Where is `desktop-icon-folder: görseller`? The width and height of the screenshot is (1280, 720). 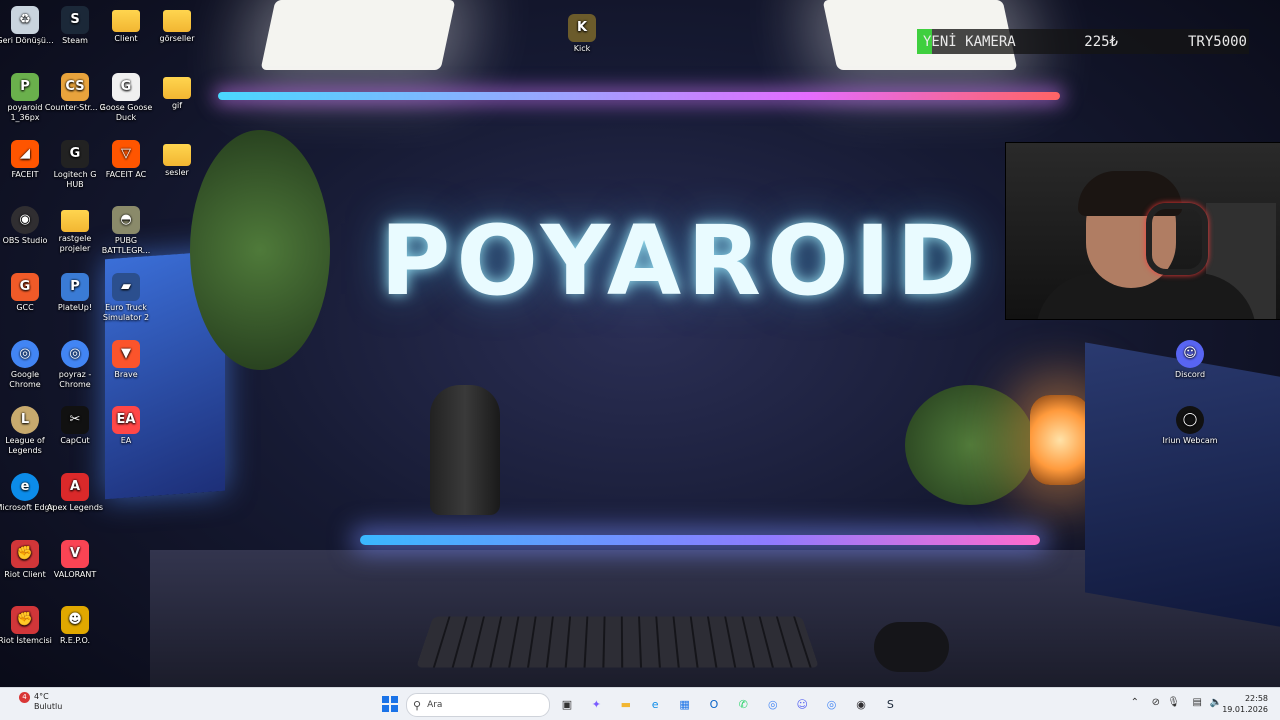 desktop-icon-folder: görseller is located at coordinates (177, 25).